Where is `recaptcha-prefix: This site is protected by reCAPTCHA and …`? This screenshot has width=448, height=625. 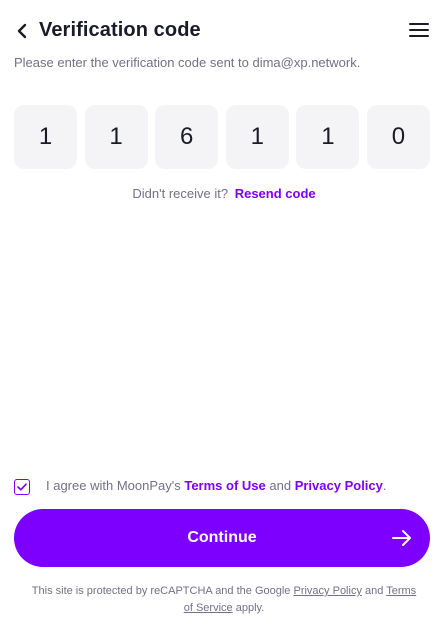 recaptcha-prefix: This site is protected by reCAPTCHA and … is located at coordinates (161, 591).